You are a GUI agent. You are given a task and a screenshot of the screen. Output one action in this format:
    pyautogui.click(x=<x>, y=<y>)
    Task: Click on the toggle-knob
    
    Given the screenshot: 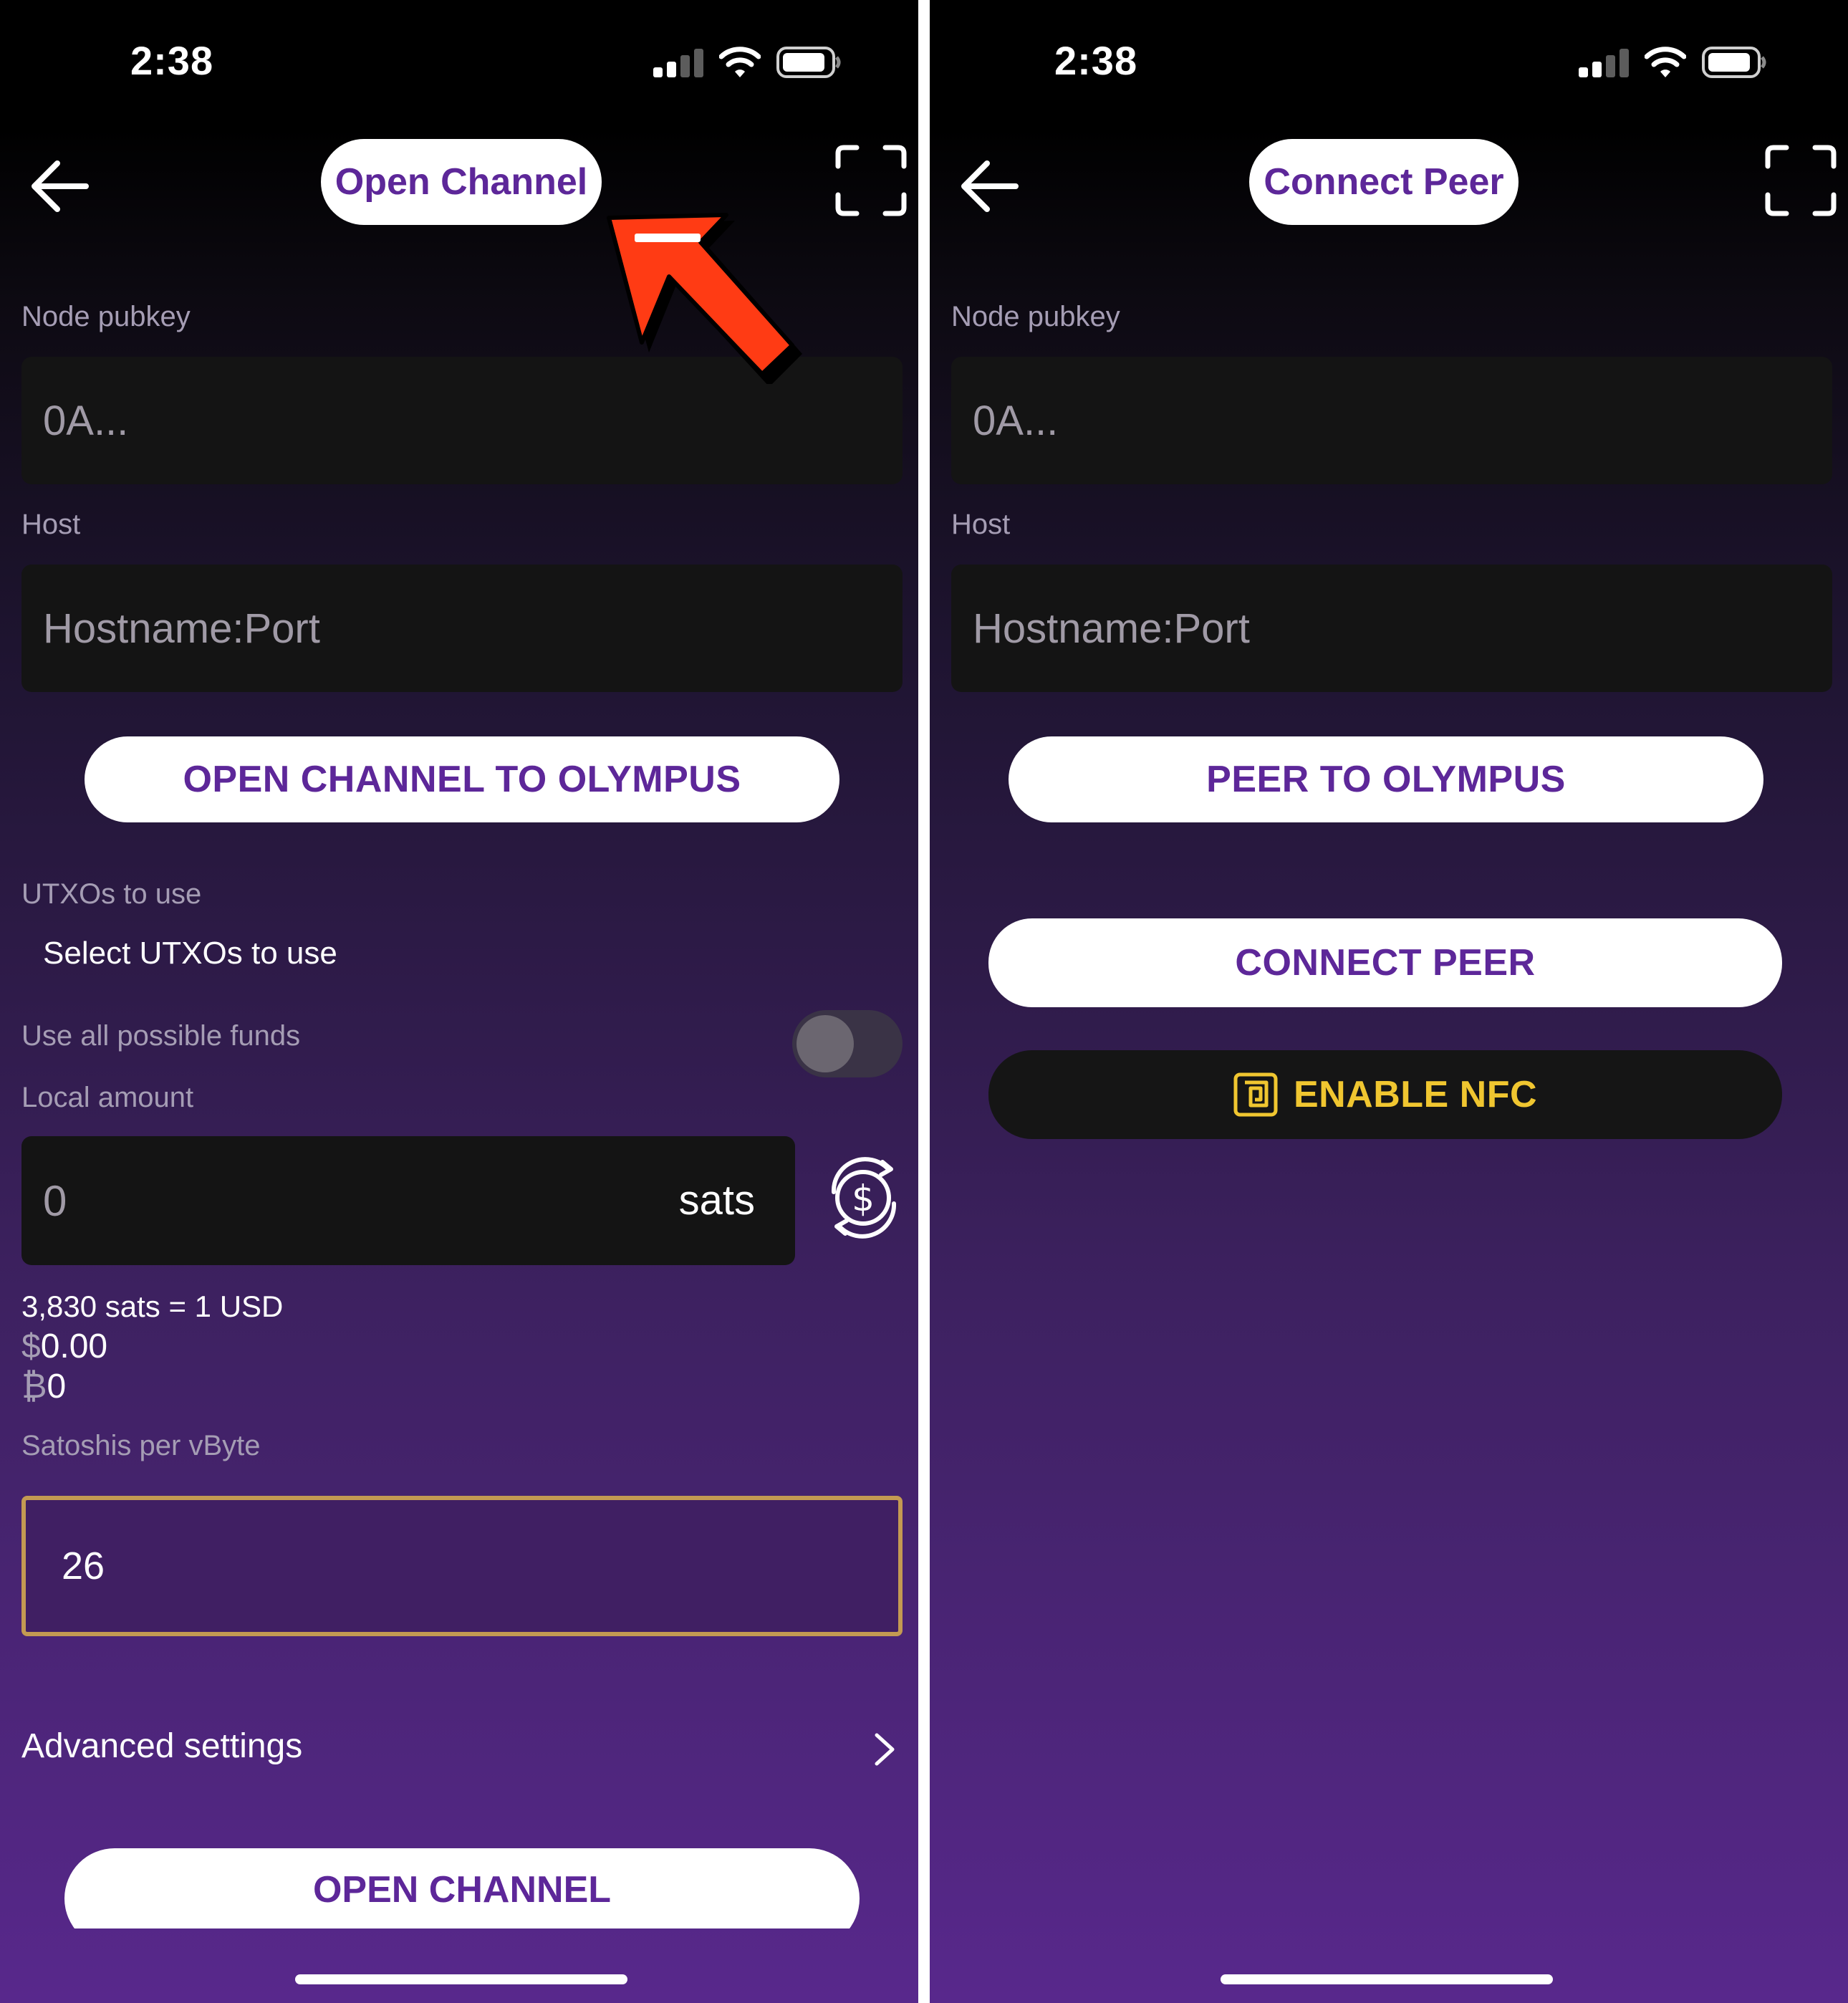 What is the action you would take?
    pyautogui.click(x=825, y=1043)
    